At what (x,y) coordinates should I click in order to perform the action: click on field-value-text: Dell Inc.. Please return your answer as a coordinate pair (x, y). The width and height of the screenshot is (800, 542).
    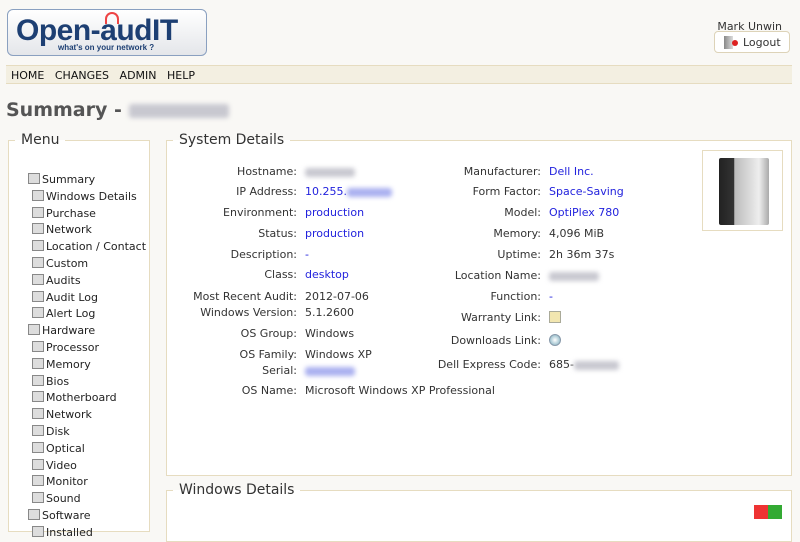
    Looking at the image, I should click on (571, 171).